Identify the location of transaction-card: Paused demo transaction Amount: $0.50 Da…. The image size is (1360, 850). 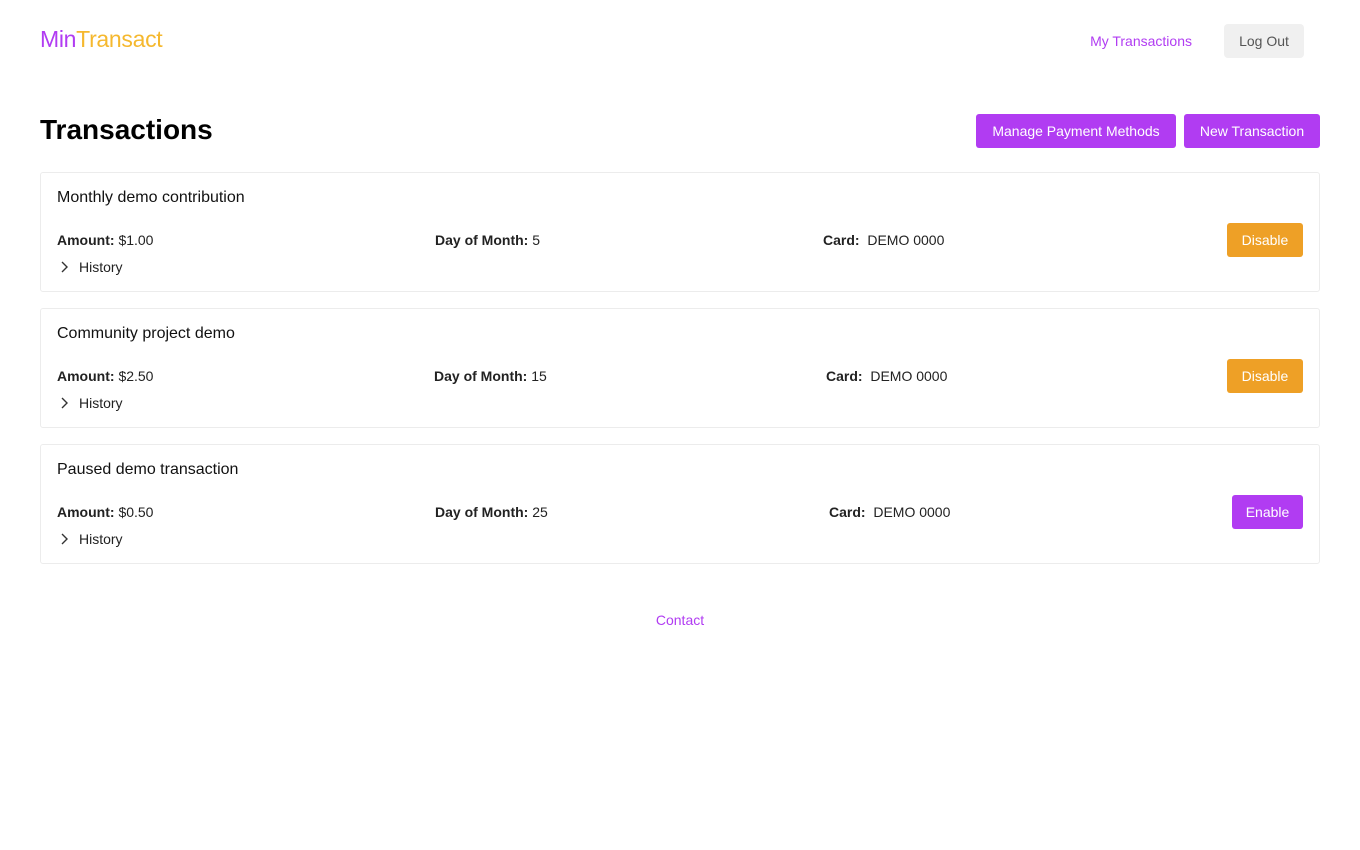
(680, 504).